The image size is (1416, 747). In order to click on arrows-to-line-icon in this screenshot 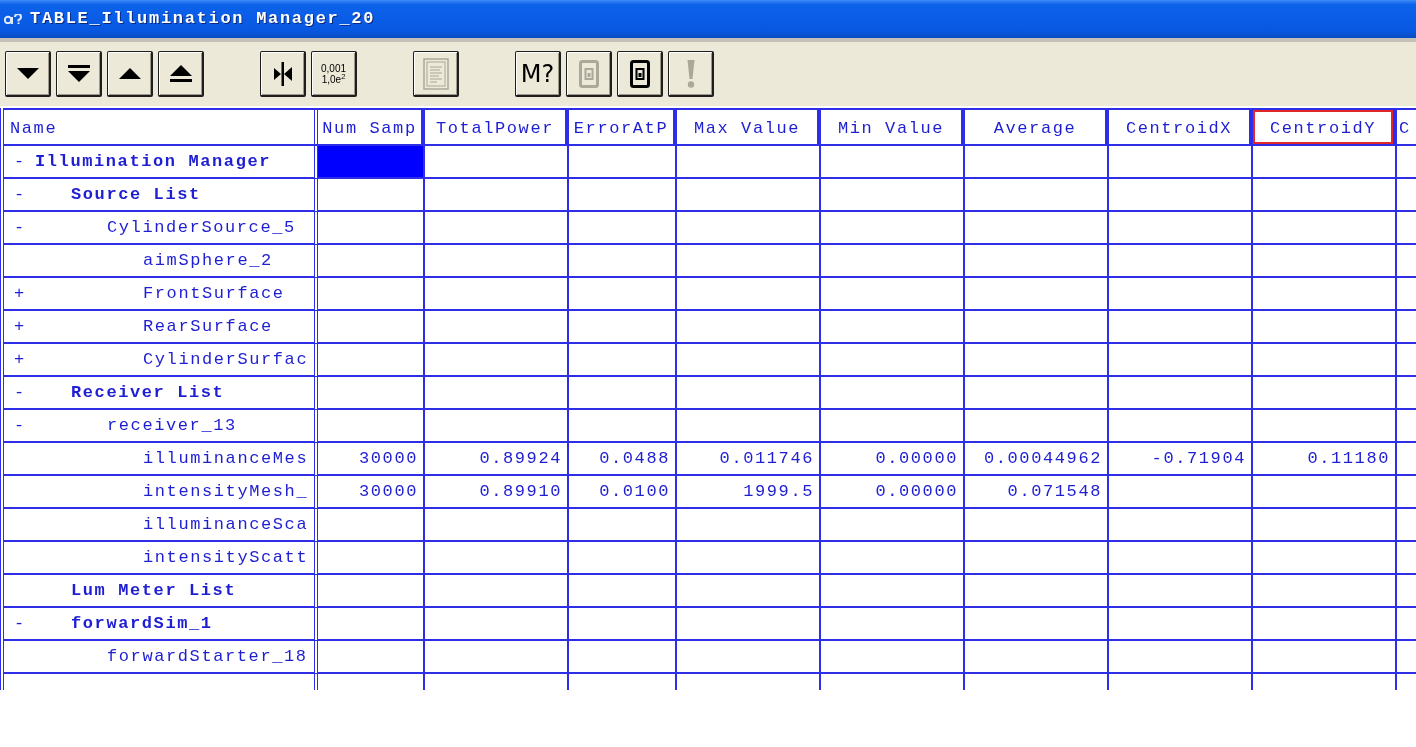, I will do `click(282, 73)`.